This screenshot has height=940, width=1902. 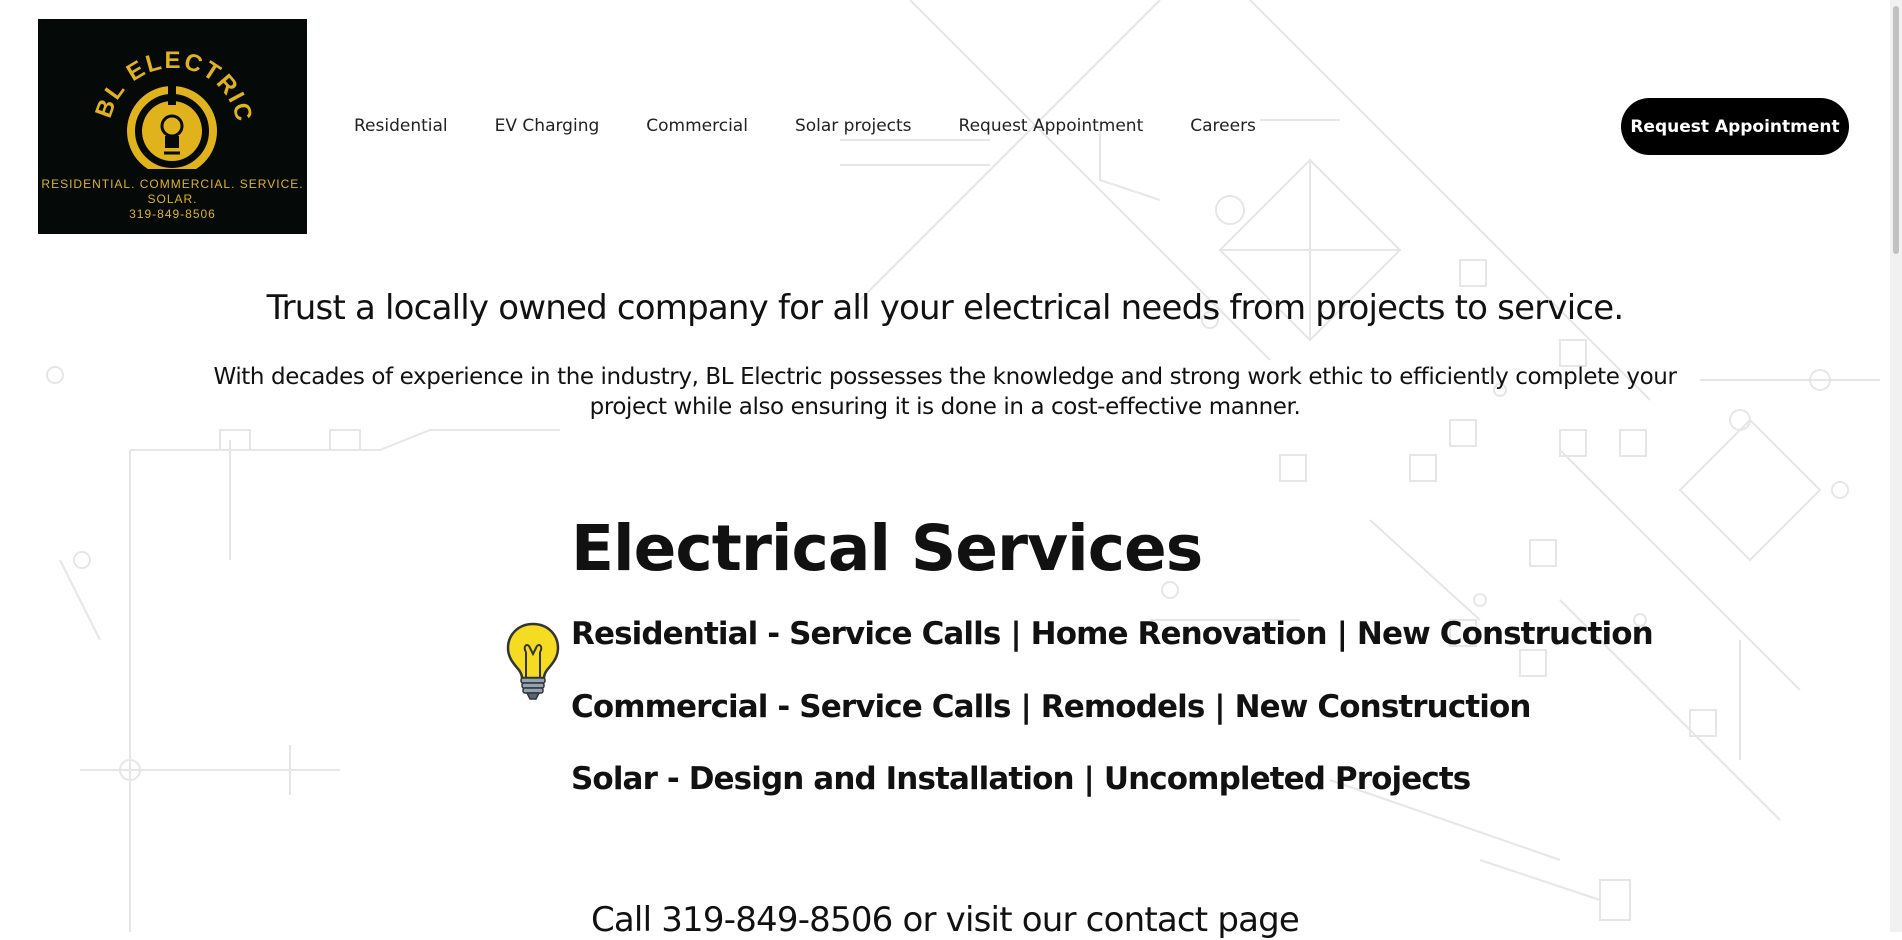 I want to click on request-appointment-button: Request Appointment, so click(x=1735, y=126).